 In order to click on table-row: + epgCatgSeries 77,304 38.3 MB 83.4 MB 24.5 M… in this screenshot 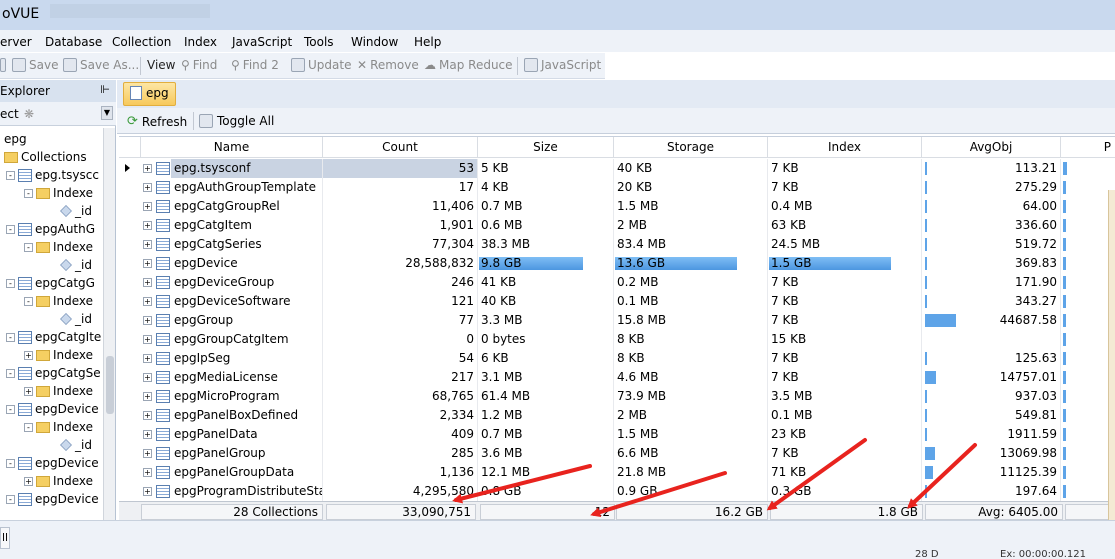, I will do `click(617, 244)`.